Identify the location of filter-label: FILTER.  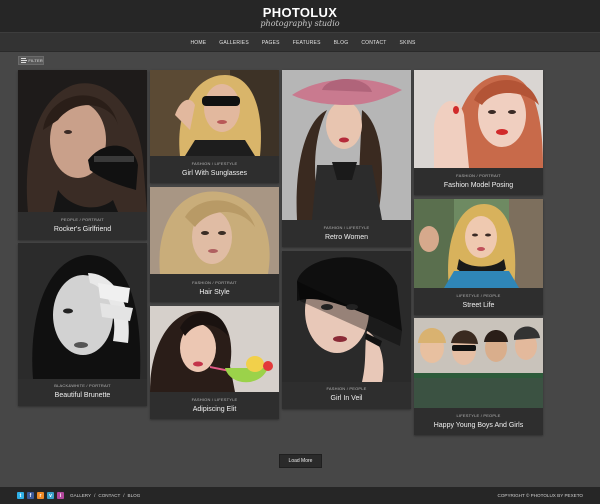
(35, 60).